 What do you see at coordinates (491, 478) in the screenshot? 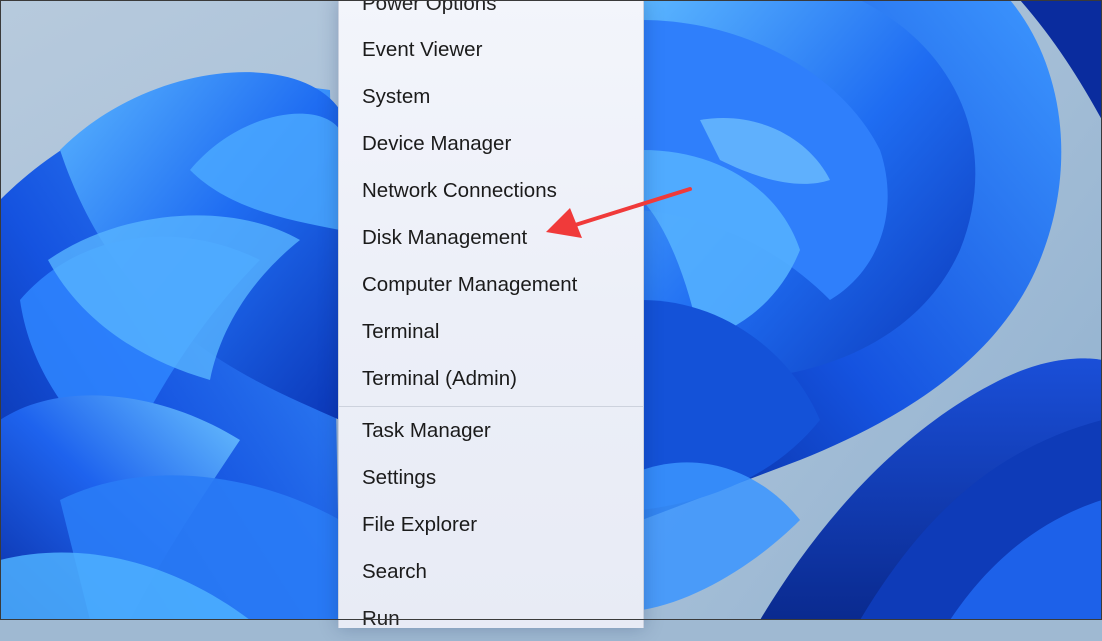
I see `menu-item-settings: Settings` at bounding box center [491, 478].